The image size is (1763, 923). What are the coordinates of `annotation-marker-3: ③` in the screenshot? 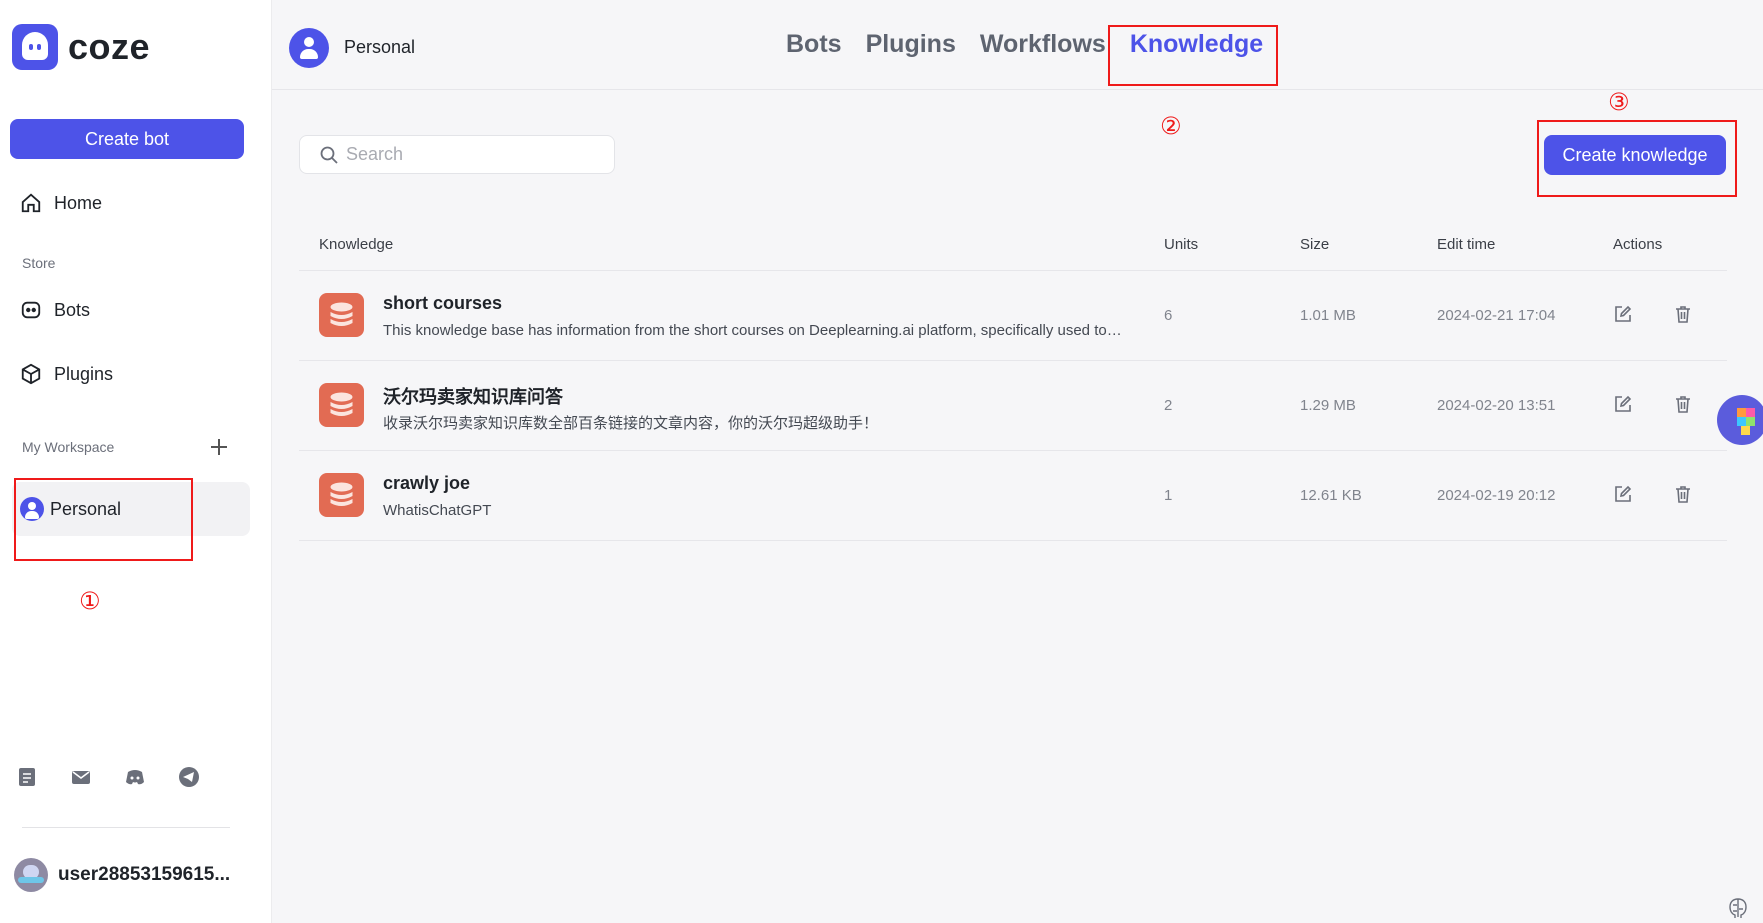 It's located at (1619, 102).